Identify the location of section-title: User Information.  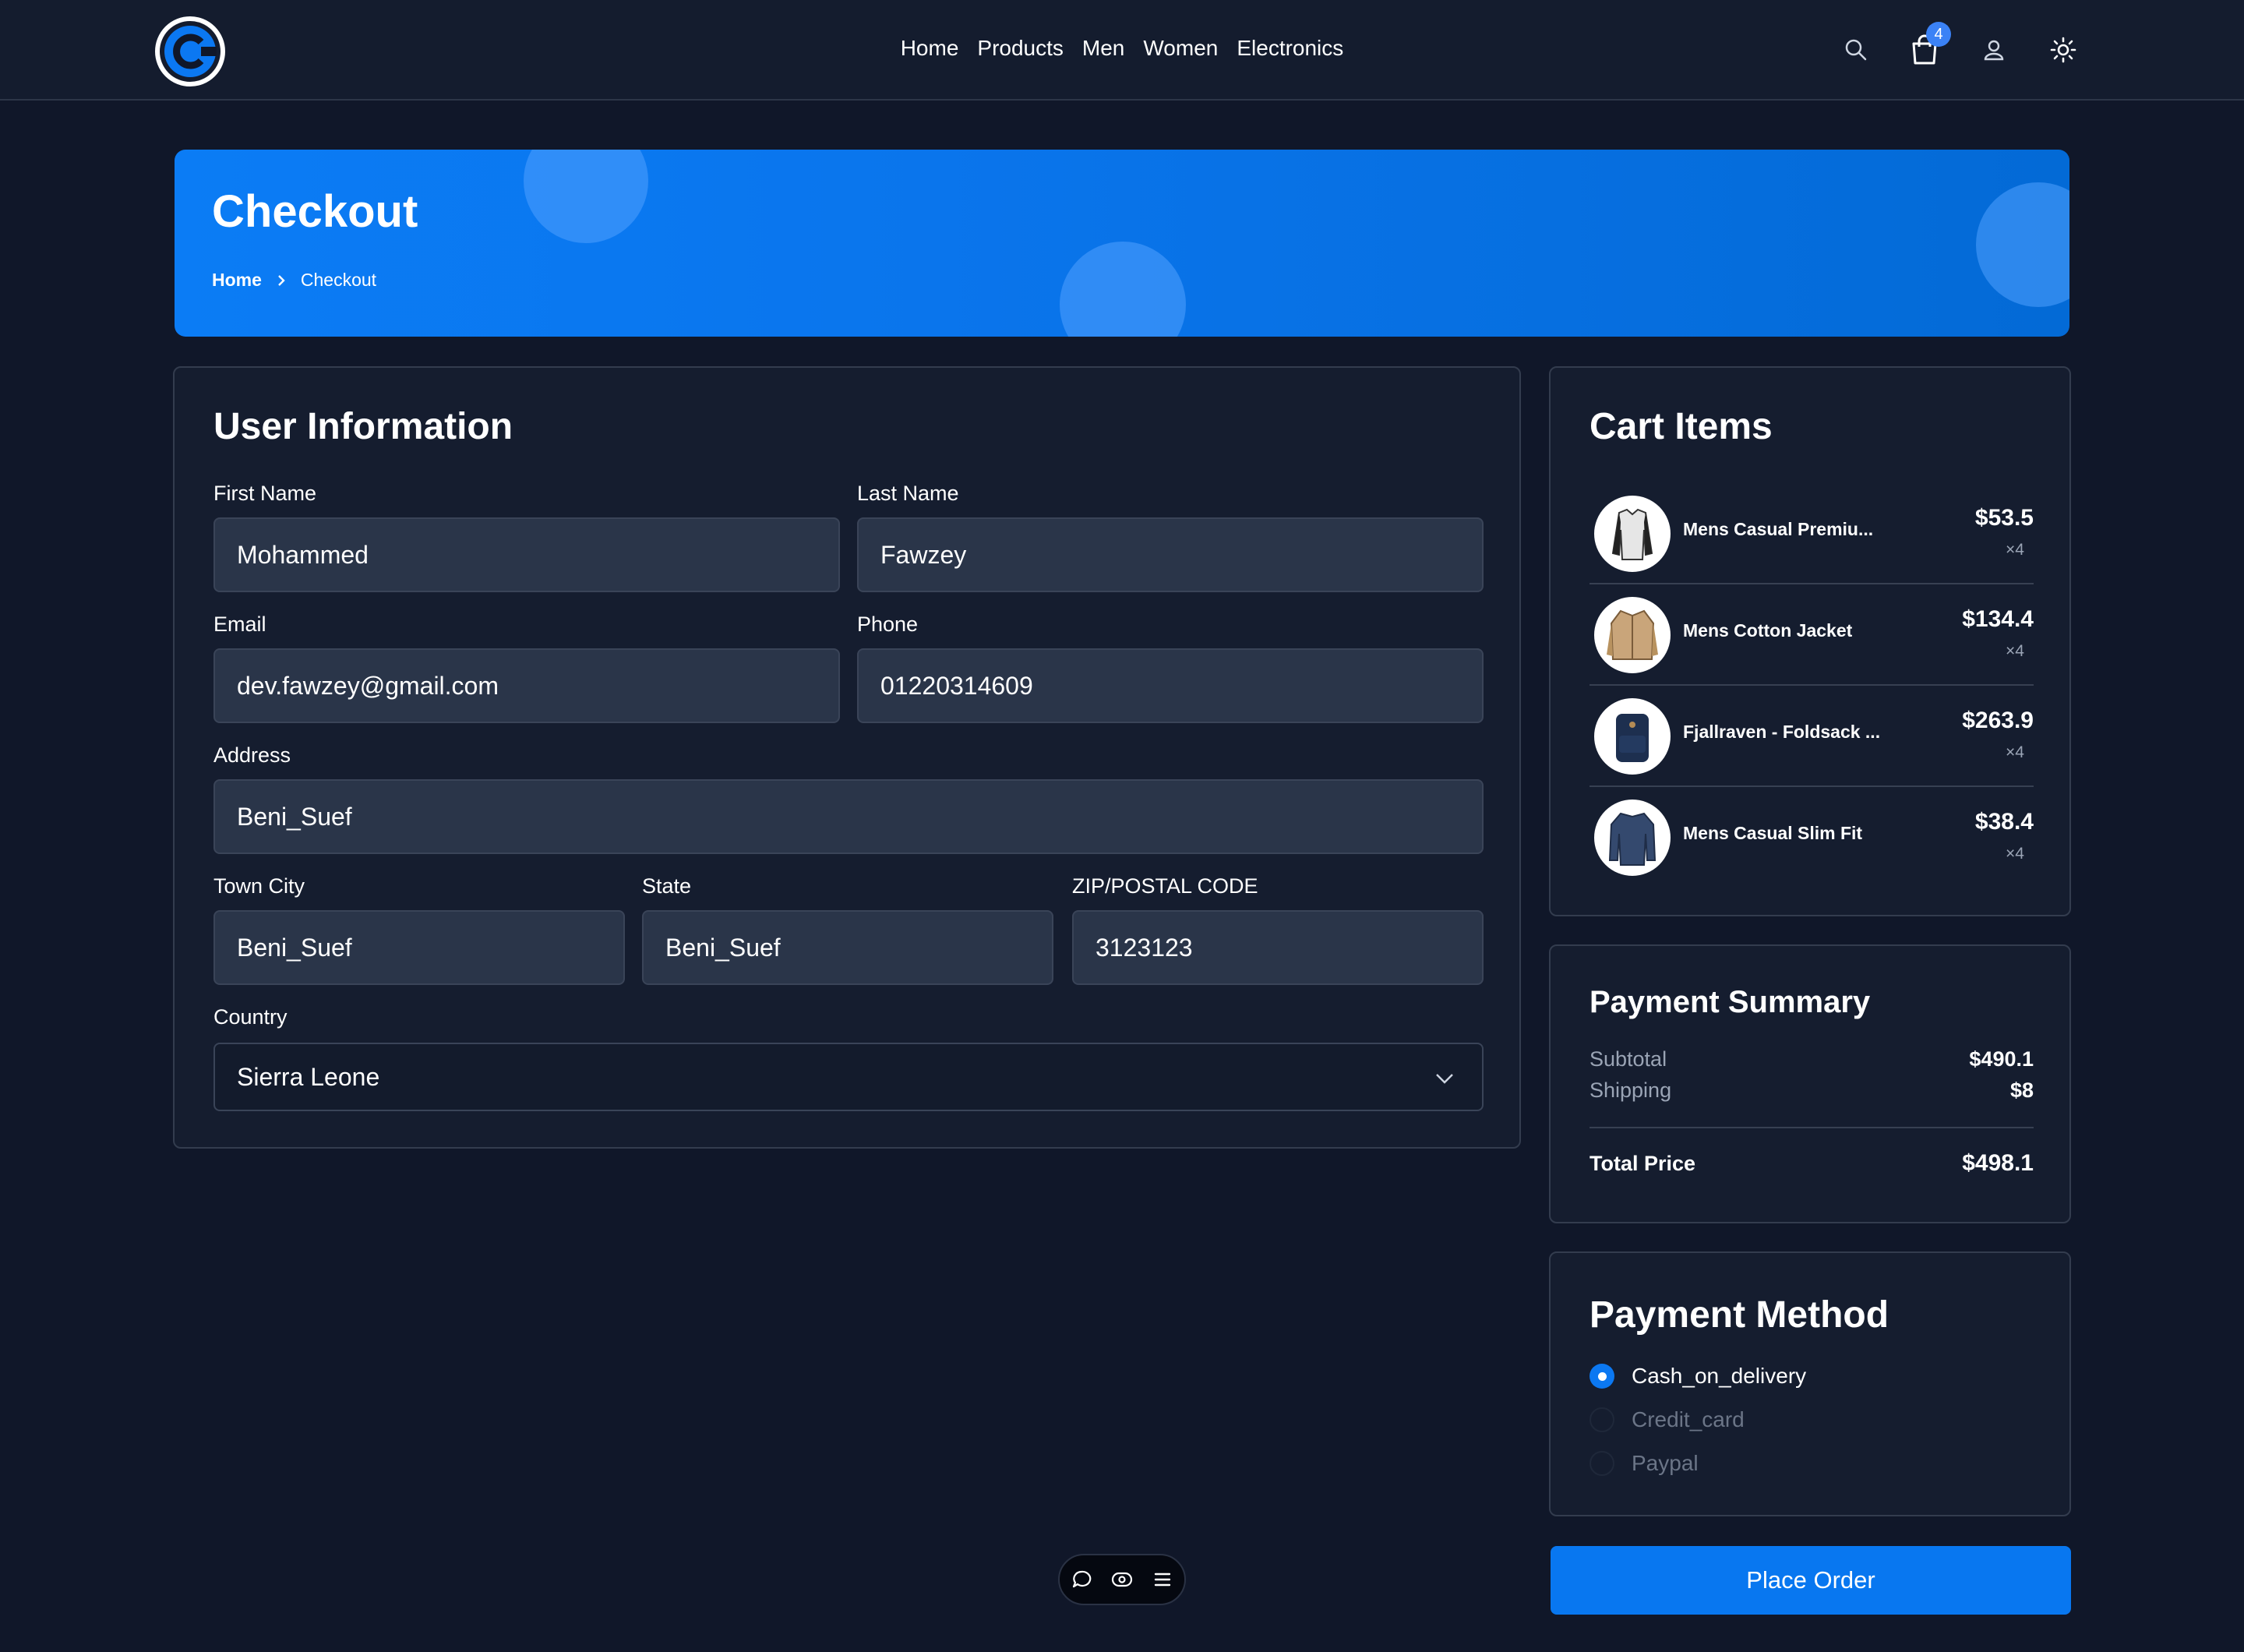
(363, 427).